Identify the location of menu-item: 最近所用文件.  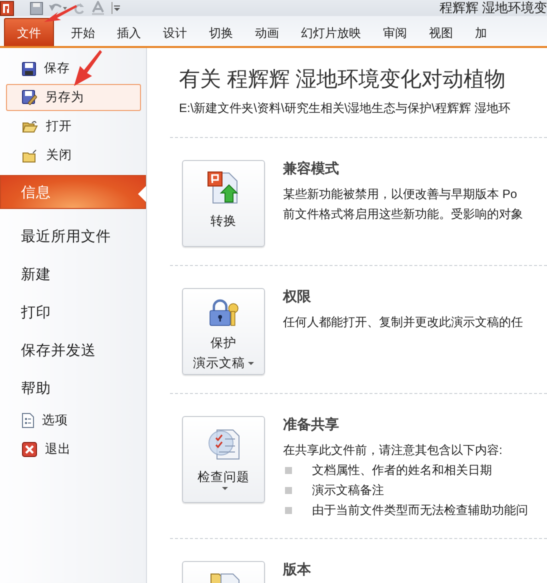
(73, 236).